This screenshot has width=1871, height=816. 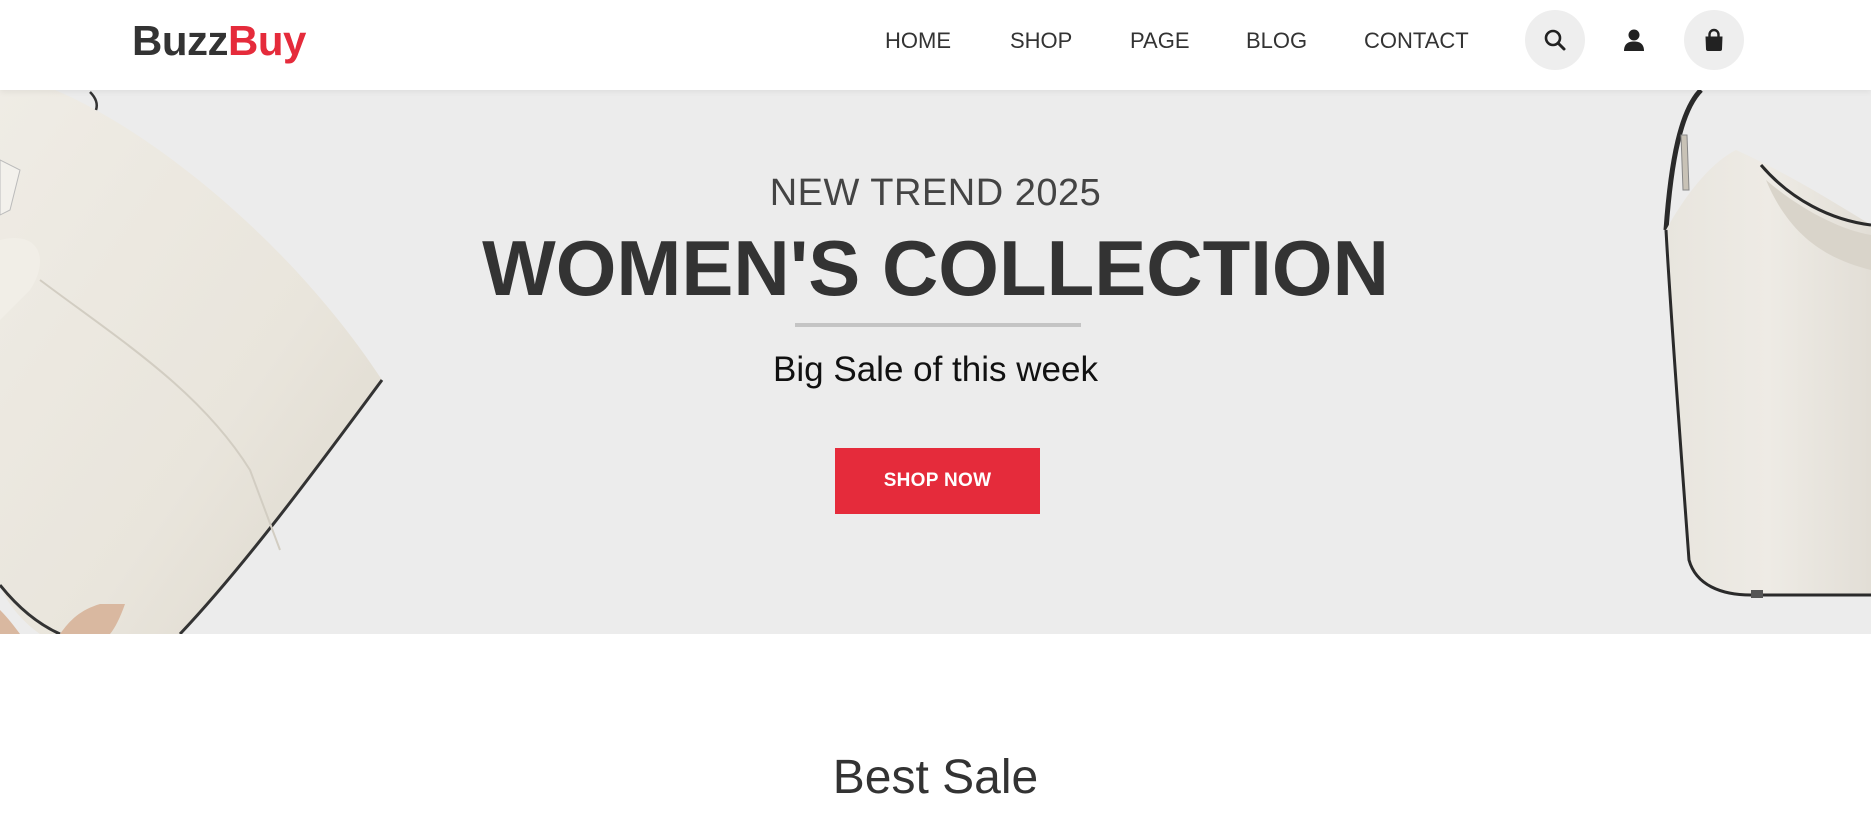 I want to click on search-icon, so click(x=1555, y=40).